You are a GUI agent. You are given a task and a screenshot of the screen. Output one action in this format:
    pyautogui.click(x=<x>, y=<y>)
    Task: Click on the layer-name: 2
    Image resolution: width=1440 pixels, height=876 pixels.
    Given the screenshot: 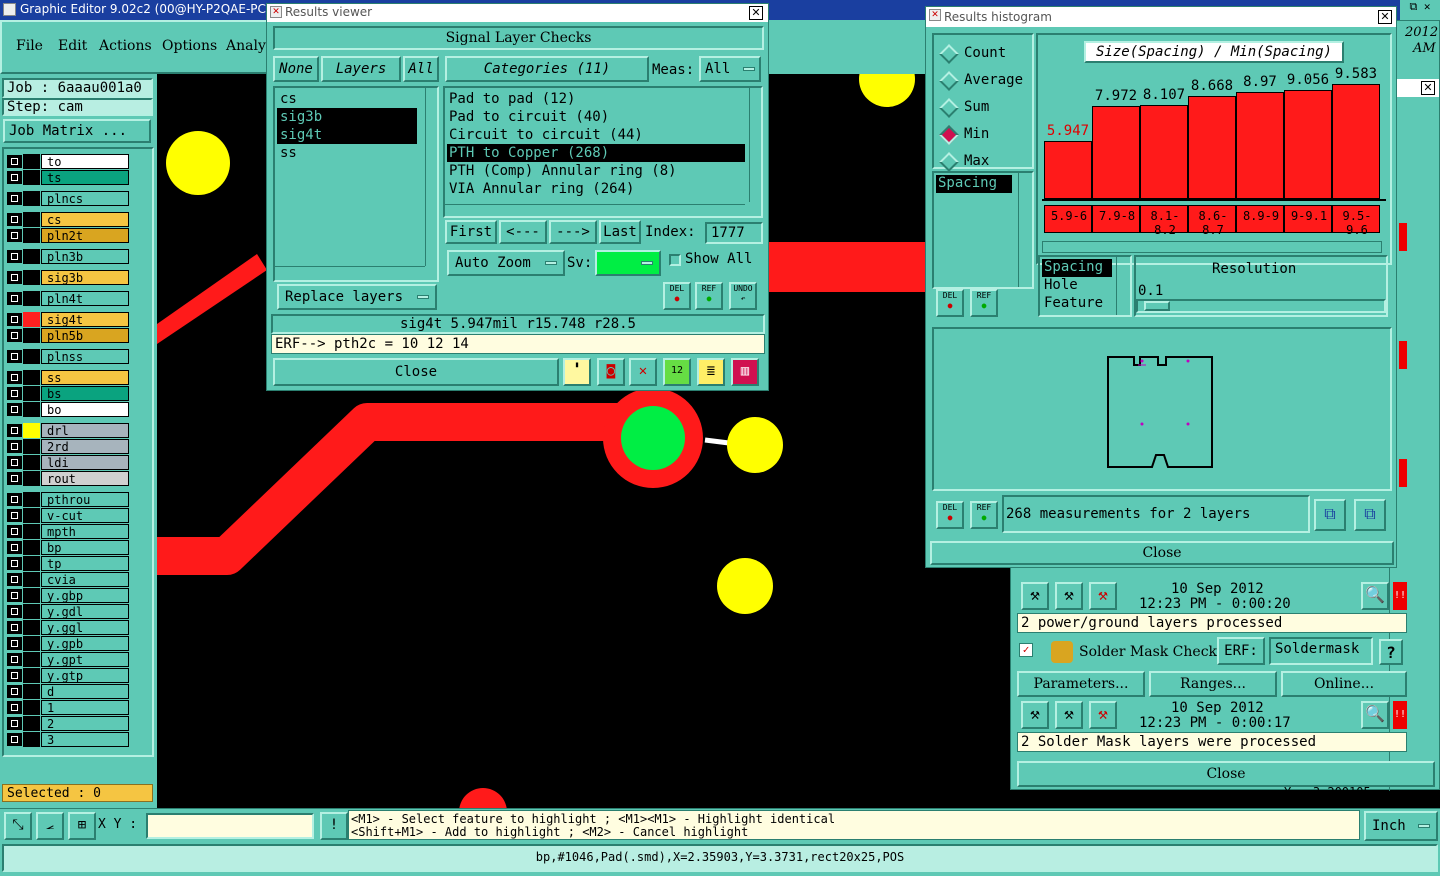 What is the action you would take?
    pyautogui.click(x=85, y=723)
    